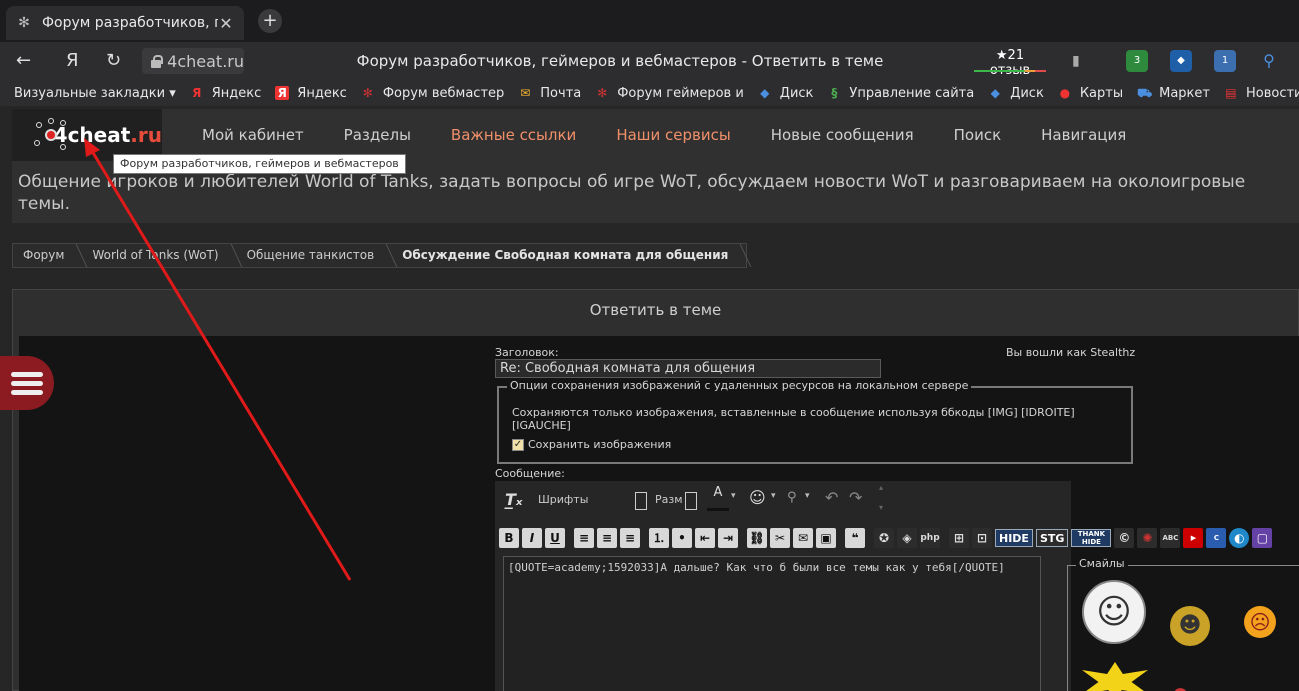 This screenshot has height=691, width=1299. I want to click on annotation-arrow-line, so click(221, 365).